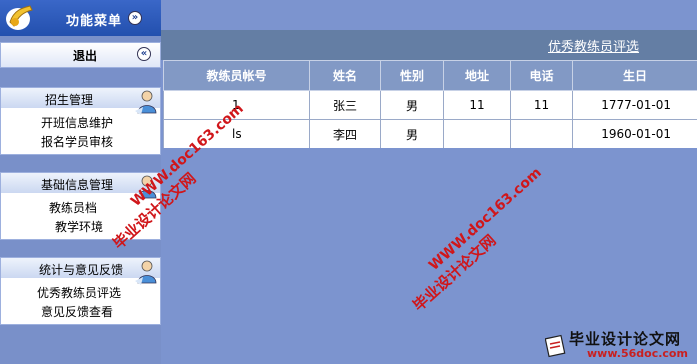 The width and height of the screenshot is (697, 364). Describe the element at coordinates (85, 56) in the screenshot. I see `logout-label: 退出` at that location.